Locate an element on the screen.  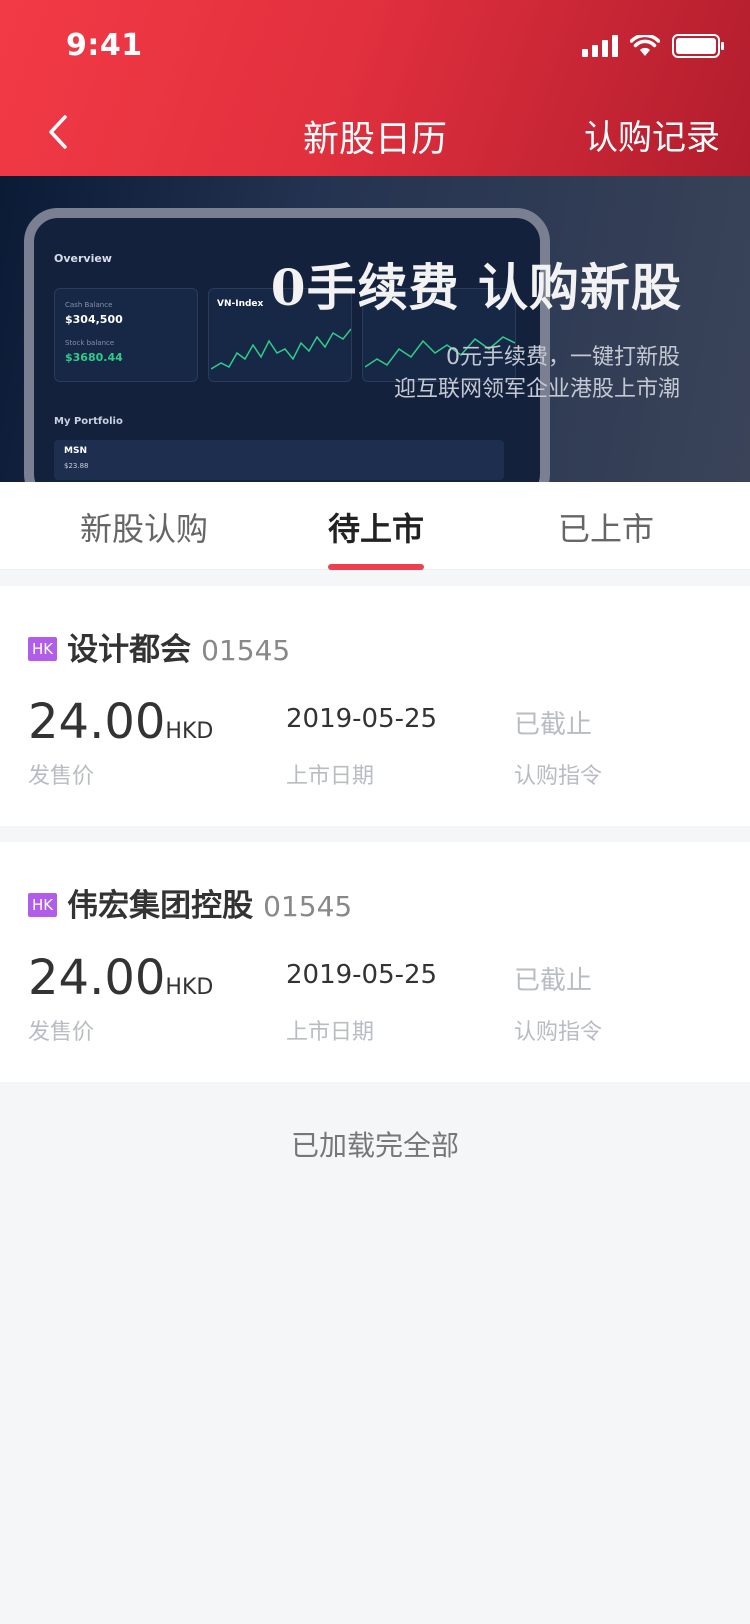
ipo-card-heading: HK 设计都会 01545 is located at coordinates (159, 646).